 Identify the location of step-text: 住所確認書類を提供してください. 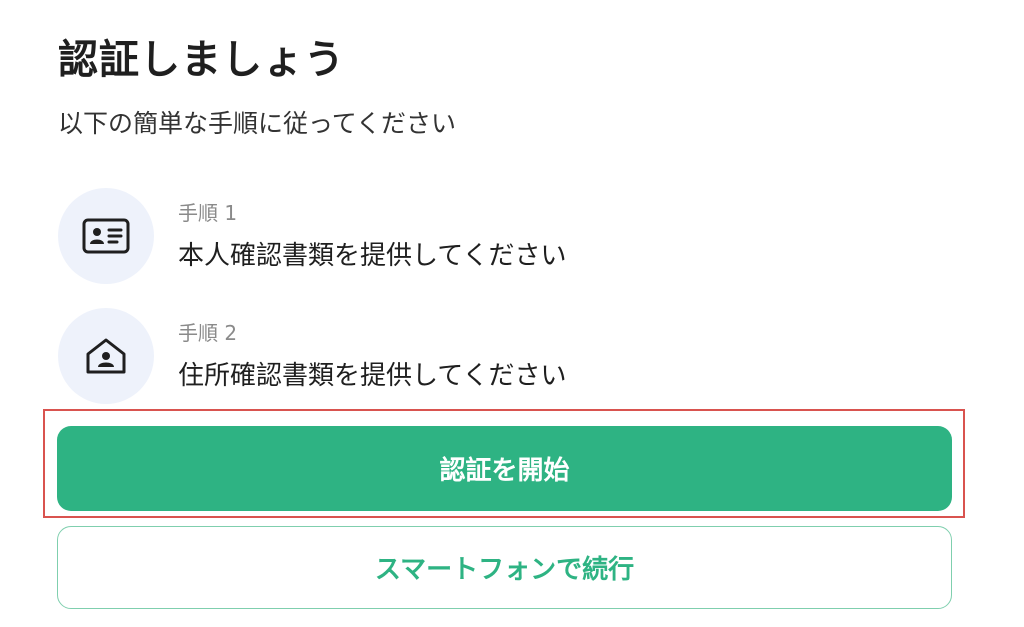
(372, 376).